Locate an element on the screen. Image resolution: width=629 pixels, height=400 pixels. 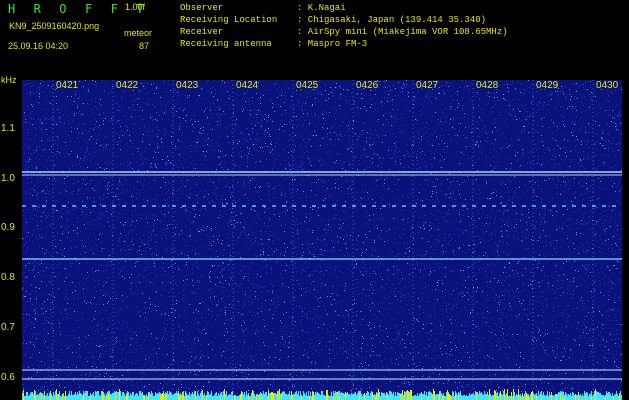
location-label: Receiving Location is located at coordinates (229, 20).